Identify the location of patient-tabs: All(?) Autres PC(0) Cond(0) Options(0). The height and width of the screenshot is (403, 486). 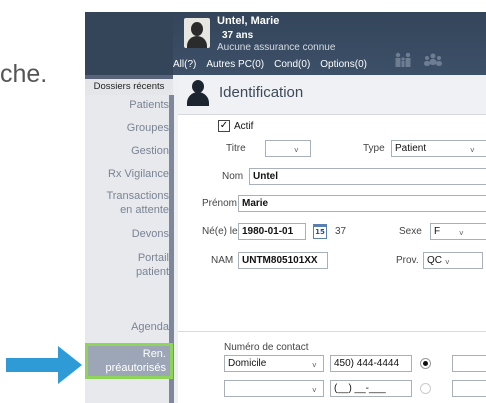
(270, 64).